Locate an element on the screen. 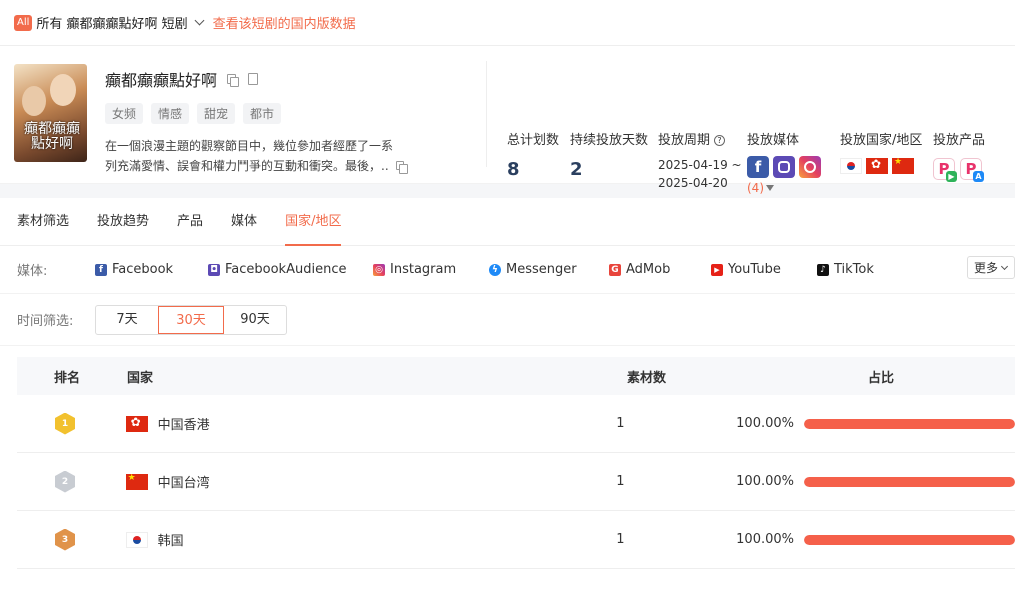 The height and width of the screenshot is (591, 1015). time-option-7d: 7天 is located at coordinates (127, 320).